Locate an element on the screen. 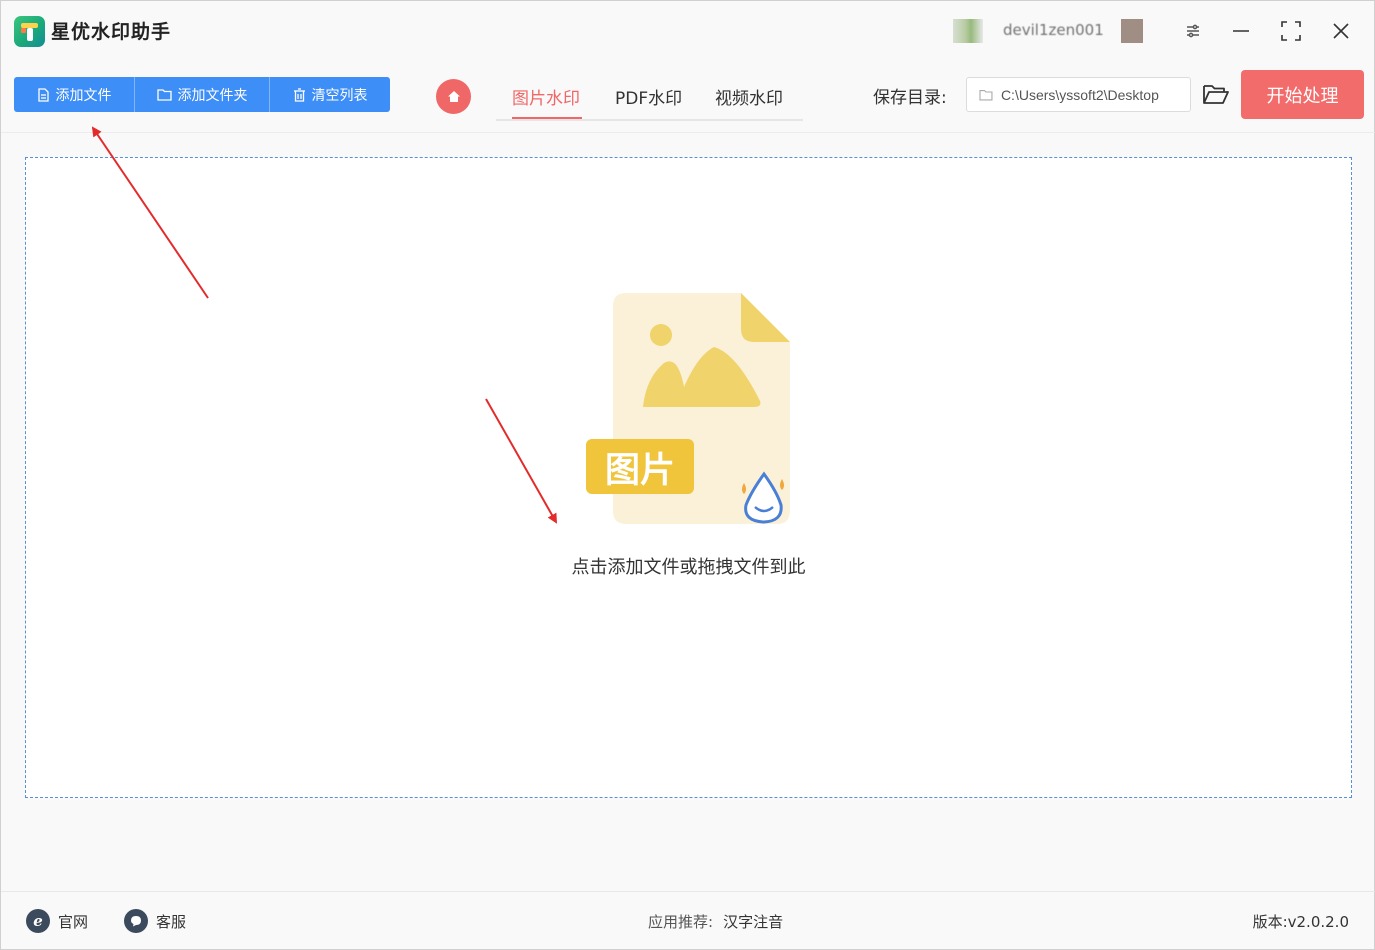 This screenshot has height=950, width=1375. trash-icon is located at coordinates (299, 94).